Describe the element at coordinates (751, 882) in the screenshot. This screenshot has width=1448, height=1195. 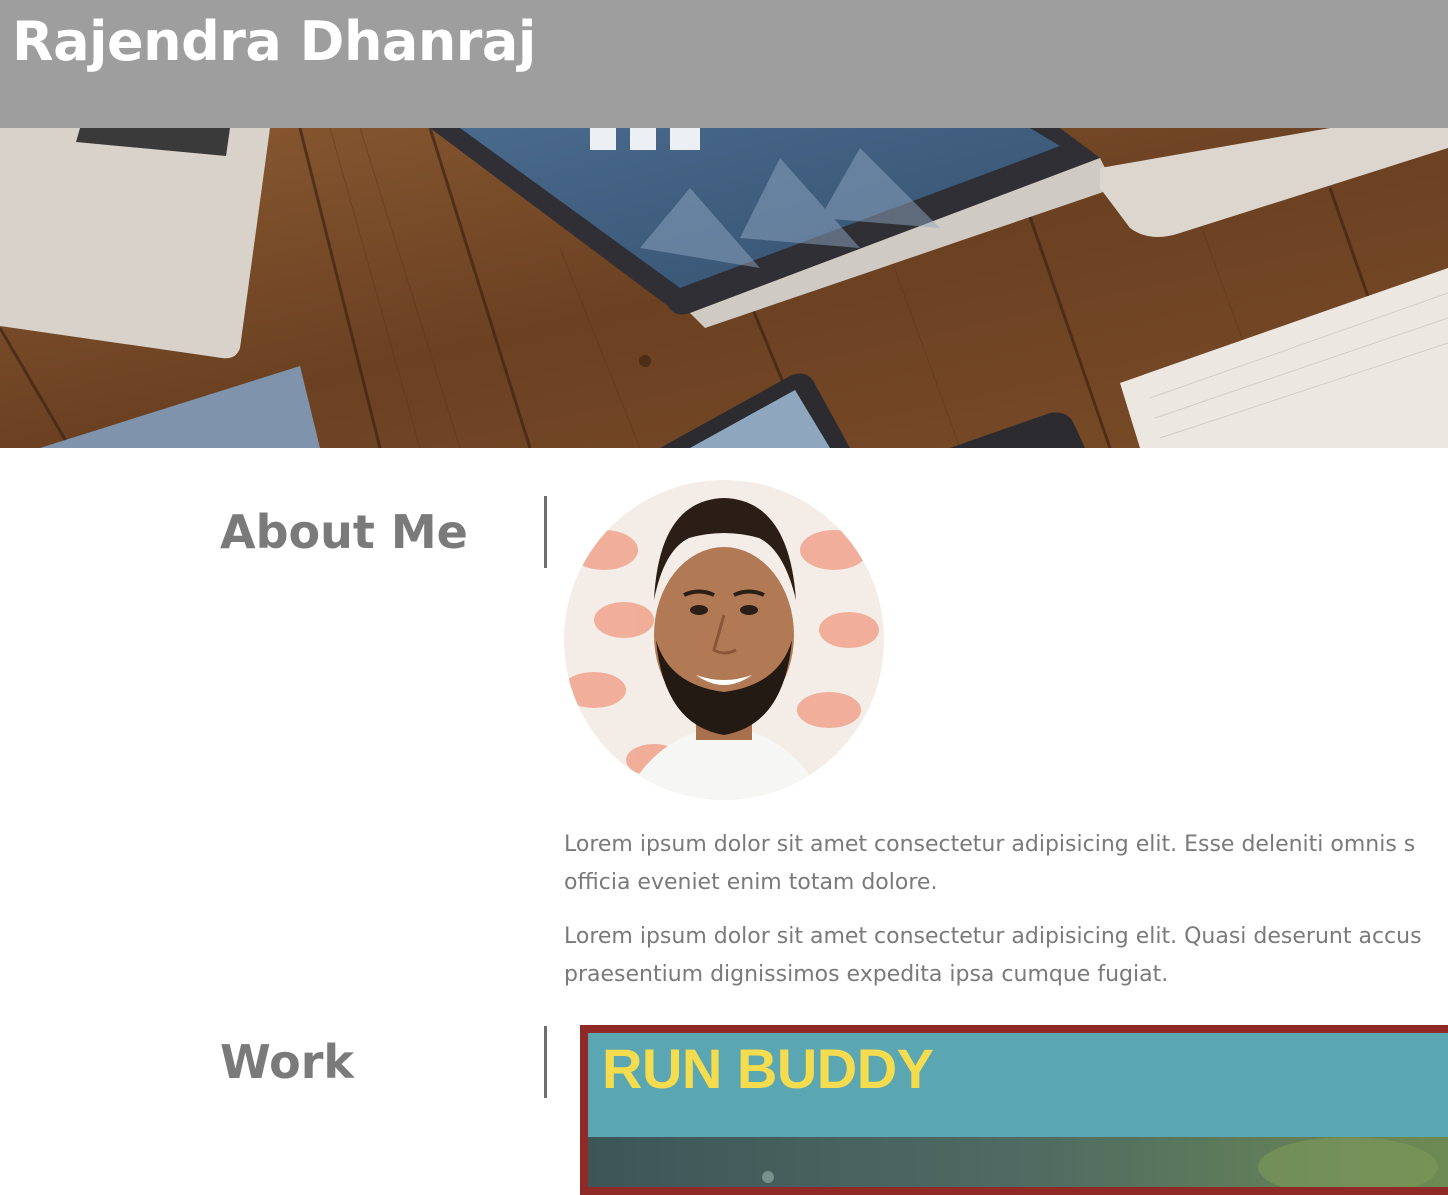
I see `about-paragraph-line: officia eveniet enim totam dolore.` at that location.